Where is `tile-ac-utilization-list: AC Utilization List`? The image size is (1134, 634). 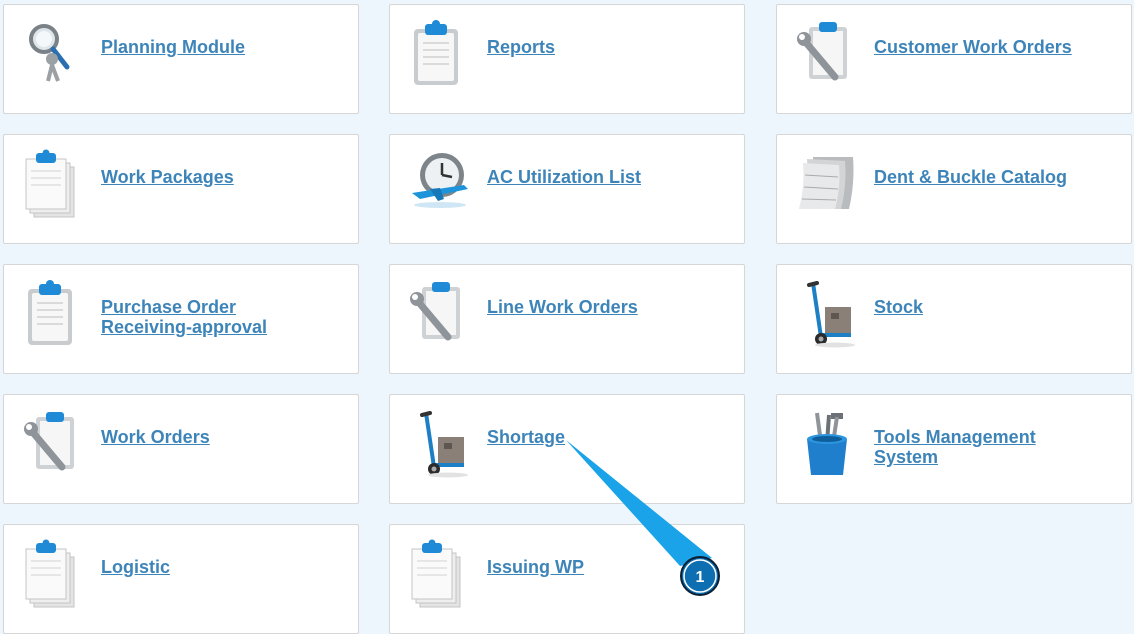
tile-ac-utilization-list: AC Utilization List is located at coordinates (567, 189).